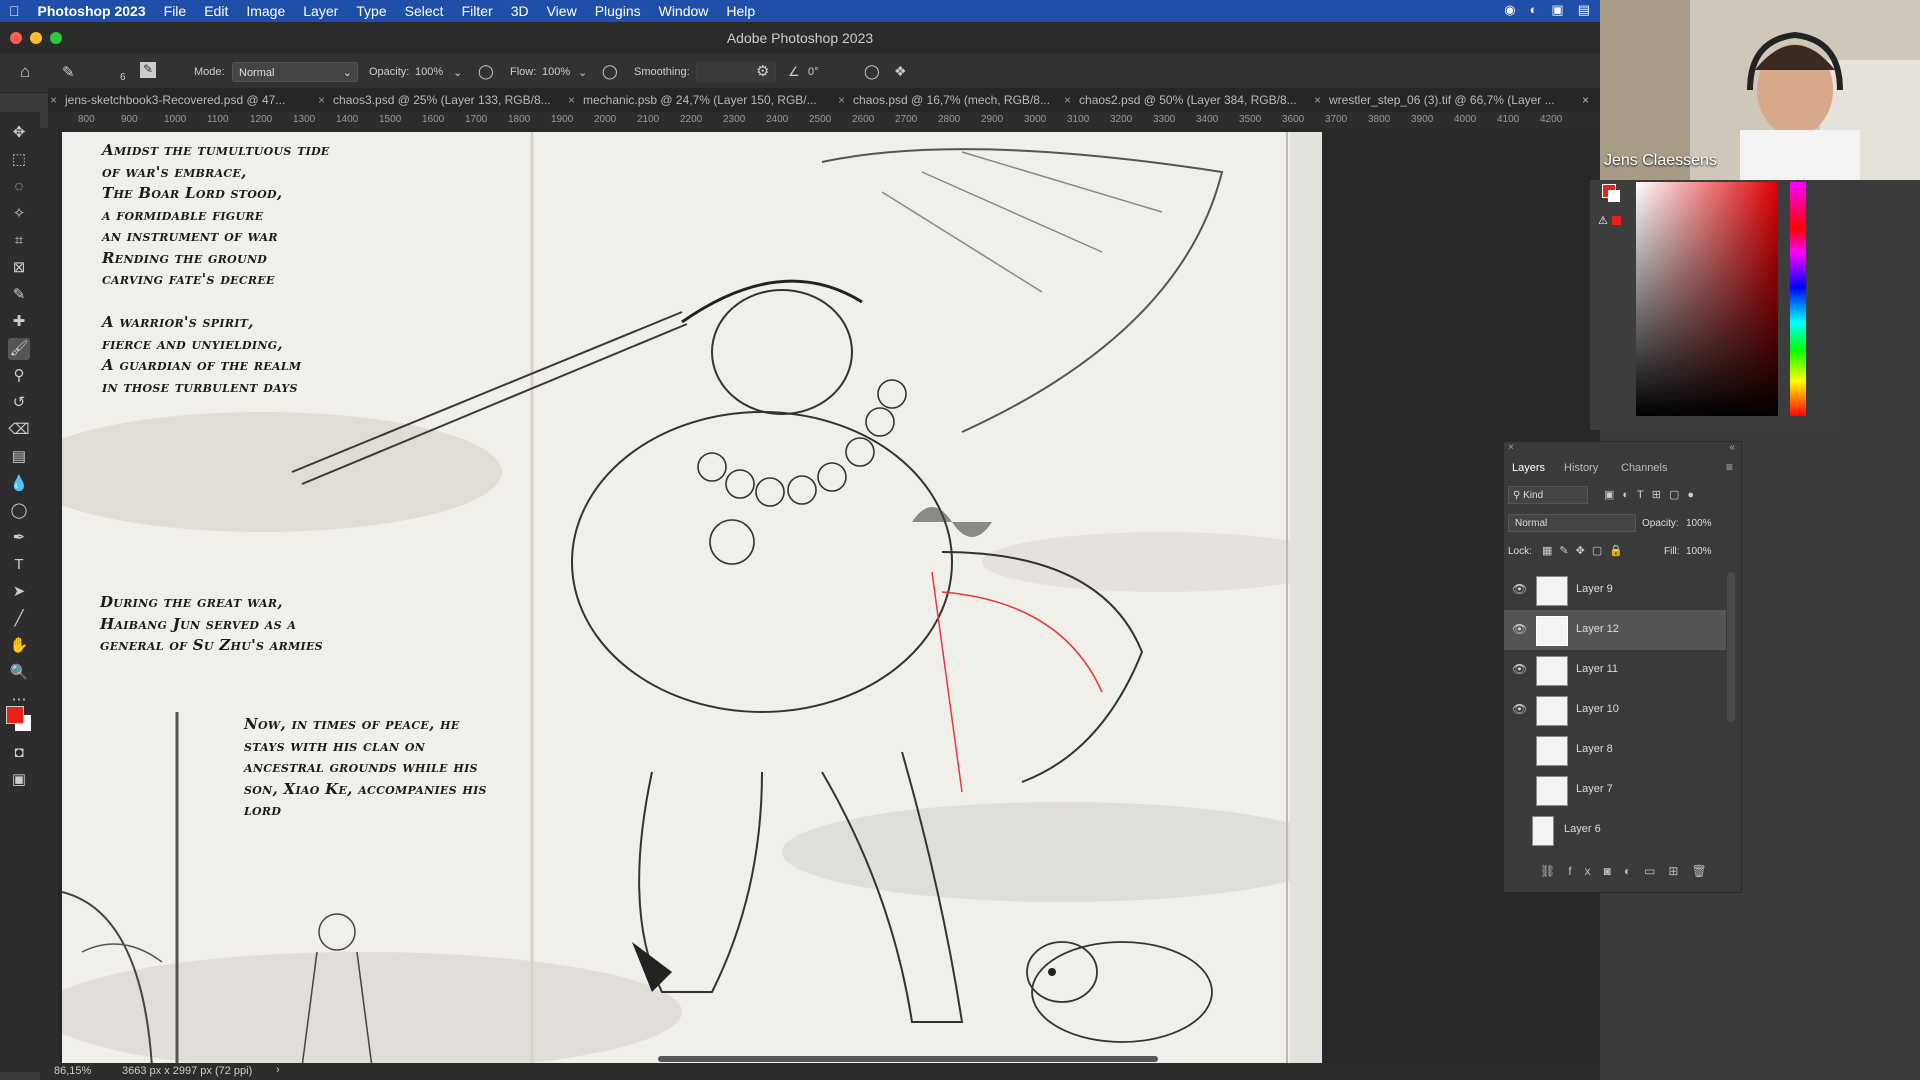 The width and height of the screenshot is (1920, 1080). Describe the element at coordinates (1572, 523) in the screenshot. I see `blend-mode-dropdown: Normal` at that location.